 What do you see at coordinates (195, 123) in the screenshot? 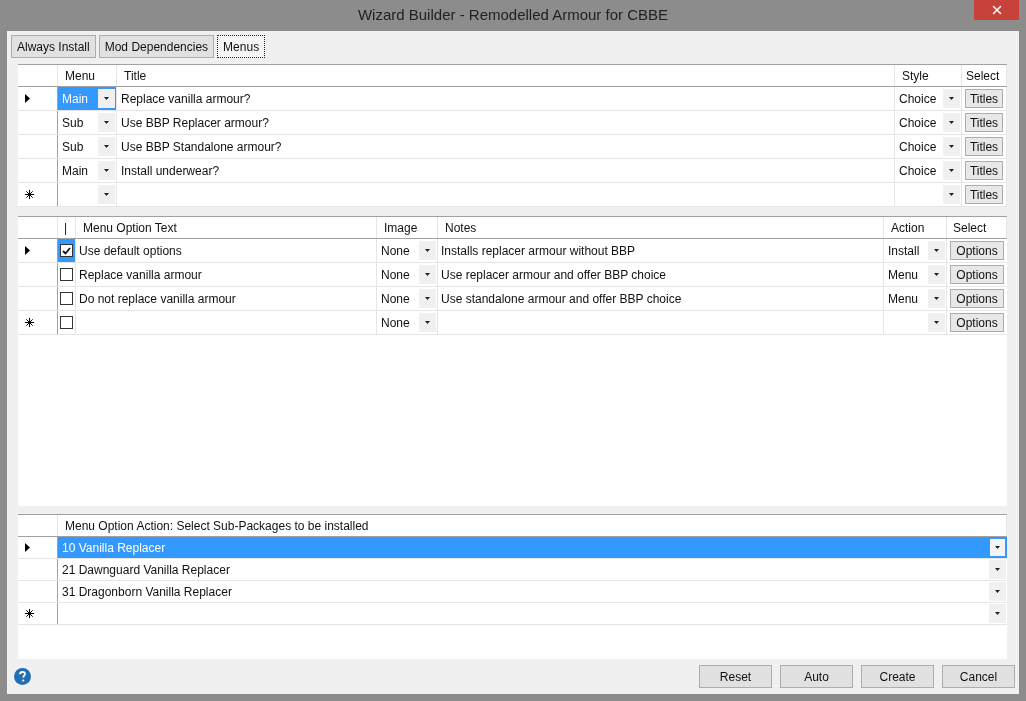
I see `table-cell-text: Use BBP Replacer armour?` at bounding box center [195, 123].